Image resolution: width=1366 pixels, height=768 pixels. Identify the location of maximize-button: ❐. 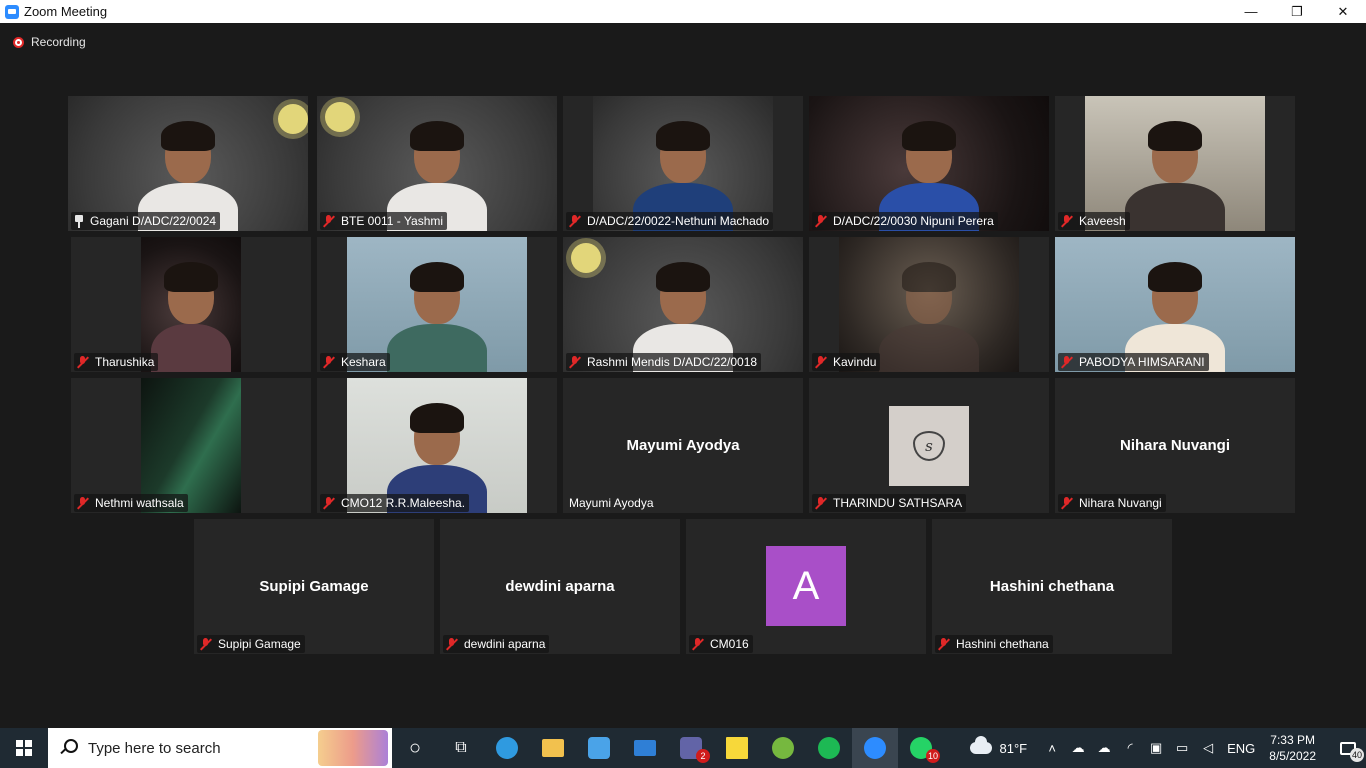
(1297, 11).